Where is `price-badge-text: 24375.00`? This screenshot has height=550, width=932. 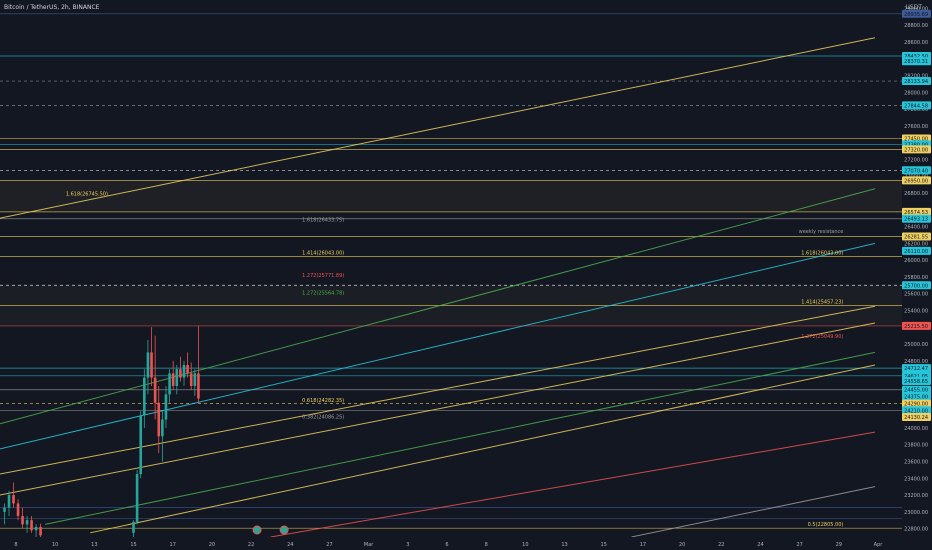 price-badge-text: 24375.00 is located at coordinates (916, 397).